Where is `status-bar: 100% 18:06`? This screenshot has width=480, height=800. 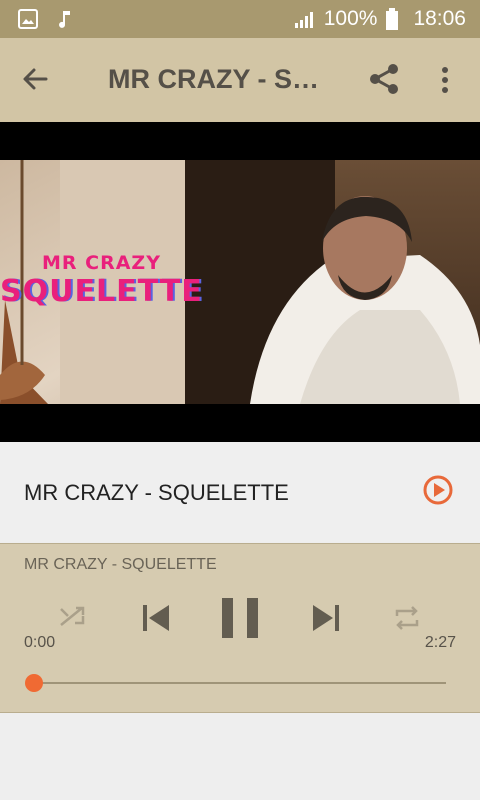
status-bar: 100% 18:06 is located at coordinates (240, 19).